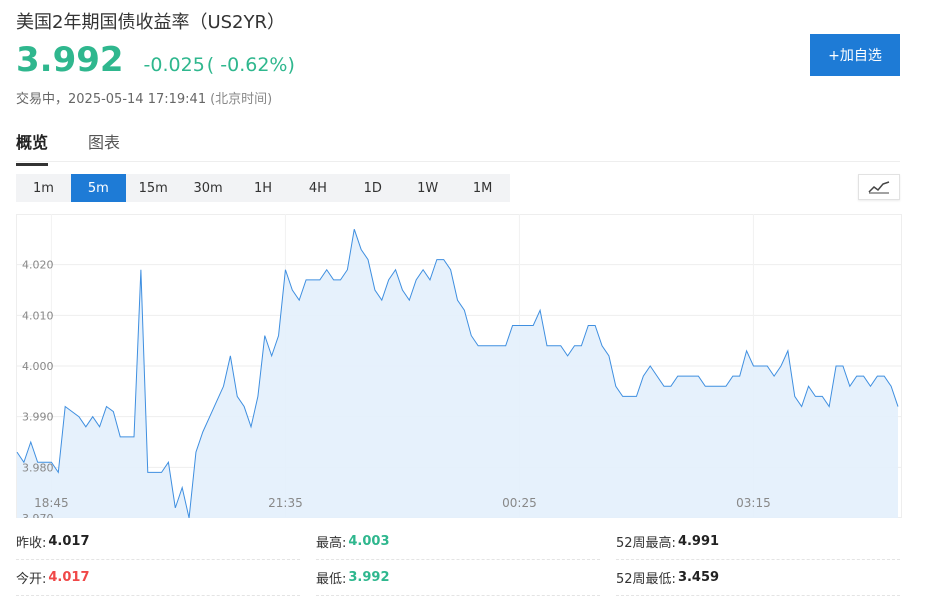  Describe the element at coordinates (331, 579) in the screenshot. I see `stat-label: 最低:` at that location.